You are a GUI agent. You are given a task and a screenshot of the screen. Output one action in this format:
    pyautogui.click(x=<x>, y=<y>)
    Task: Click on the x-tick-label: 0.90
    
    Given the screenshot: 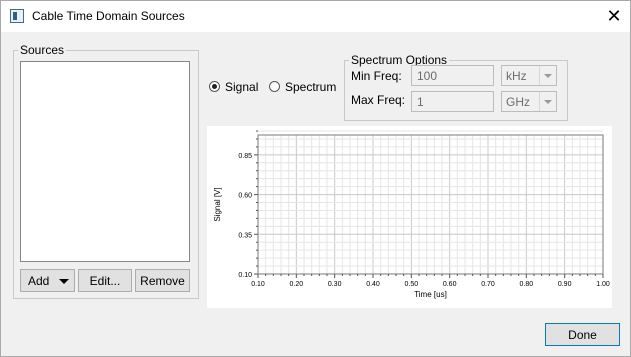 What is the action you would take?
    pyautogui.click(x=565, y=284)
    